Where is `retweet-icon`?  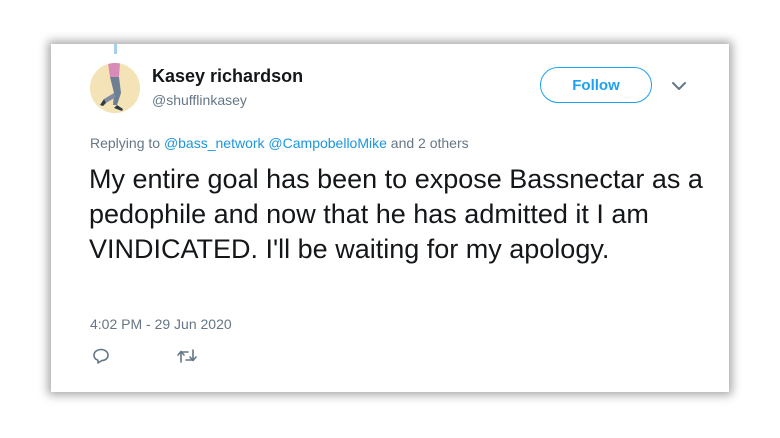 retweet-icon is located at coordinates (187, 356).